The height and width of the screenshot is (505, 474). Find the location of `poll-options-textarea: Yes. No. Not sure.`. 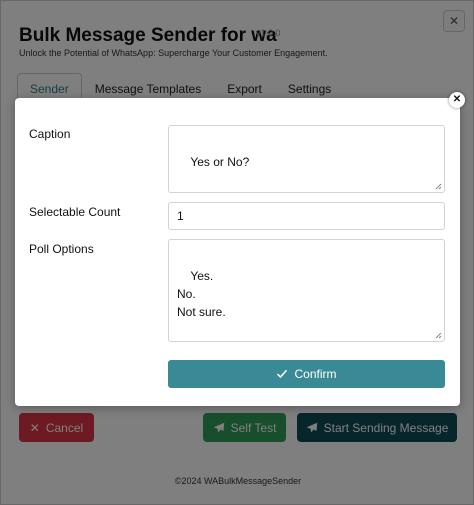

poll-options-textarea: Yes. No. Not sure. is located at coordinates (306, 290).